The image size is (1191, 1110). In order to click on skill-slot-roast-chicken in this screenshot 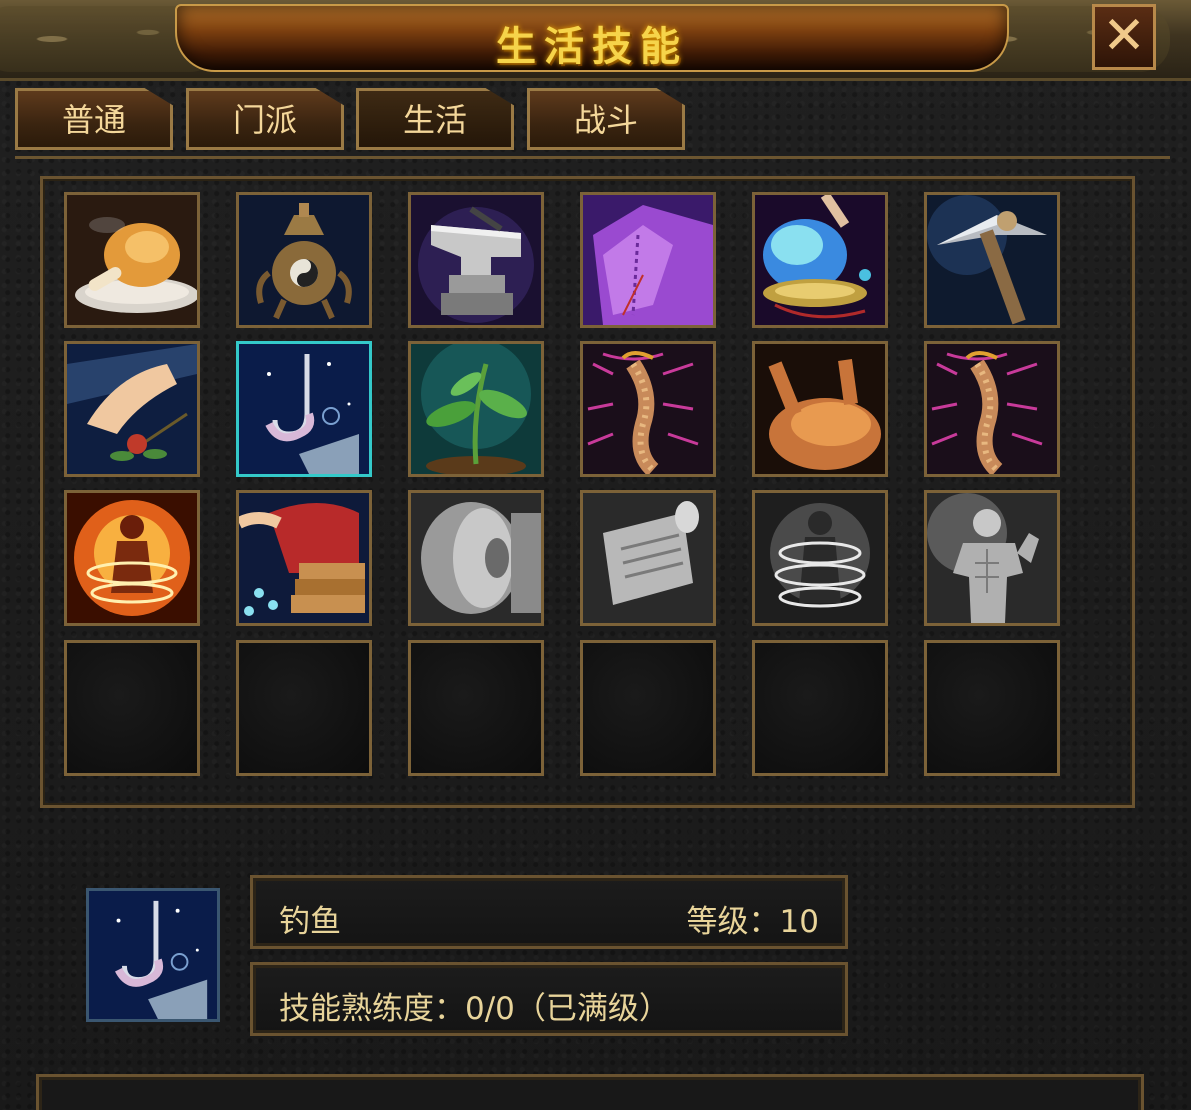, I will do `click(820, 409)`.